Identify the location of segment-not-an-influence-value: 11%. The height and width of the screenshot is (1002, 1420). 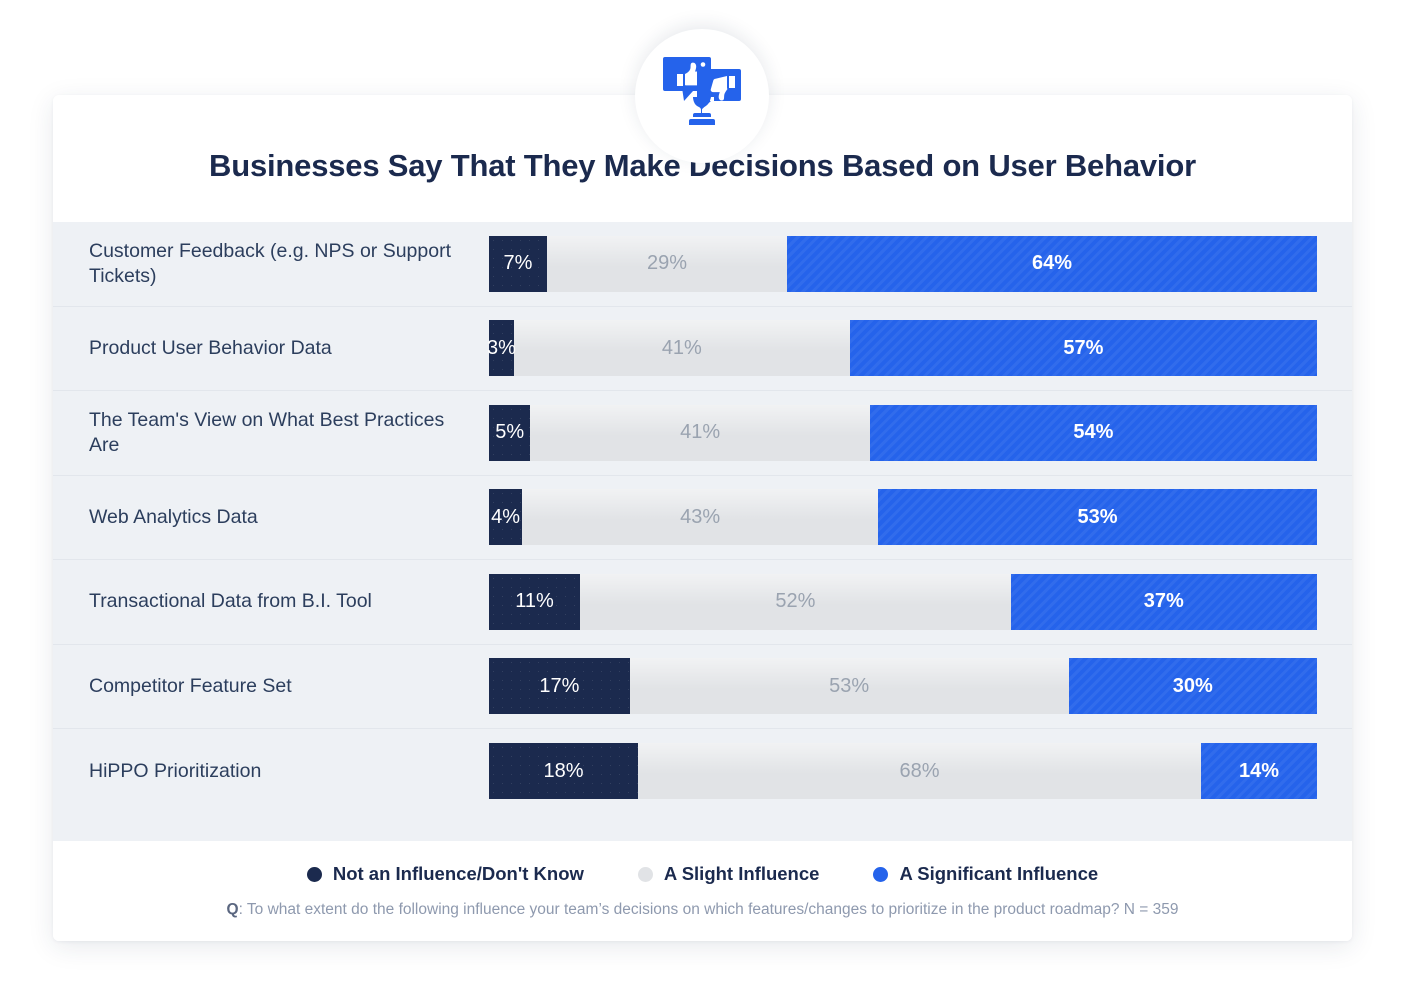
(534, 601).